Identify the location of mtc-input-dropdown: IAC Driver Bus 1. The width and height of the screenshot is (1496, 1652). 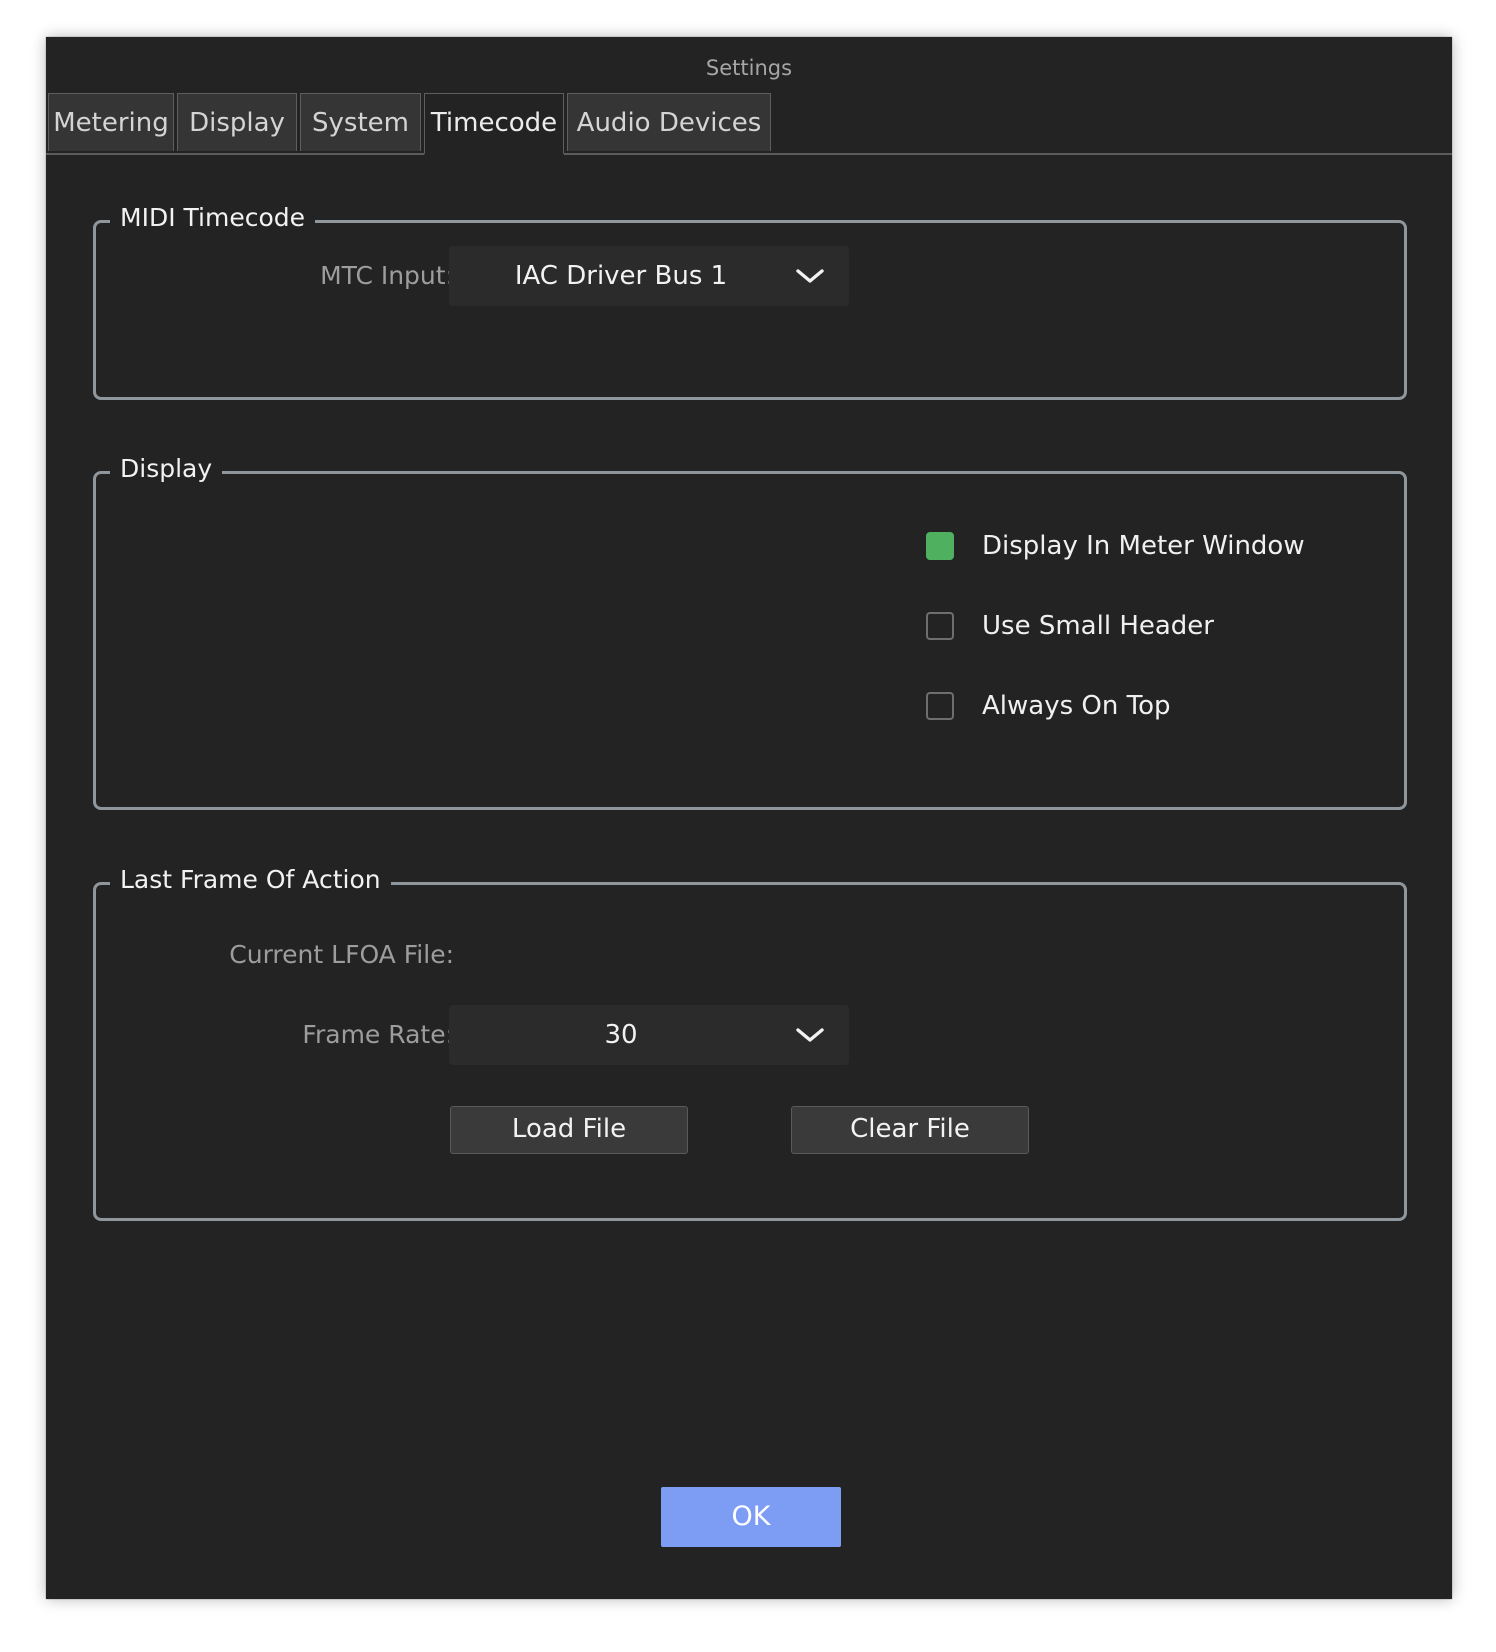
(649, 276).